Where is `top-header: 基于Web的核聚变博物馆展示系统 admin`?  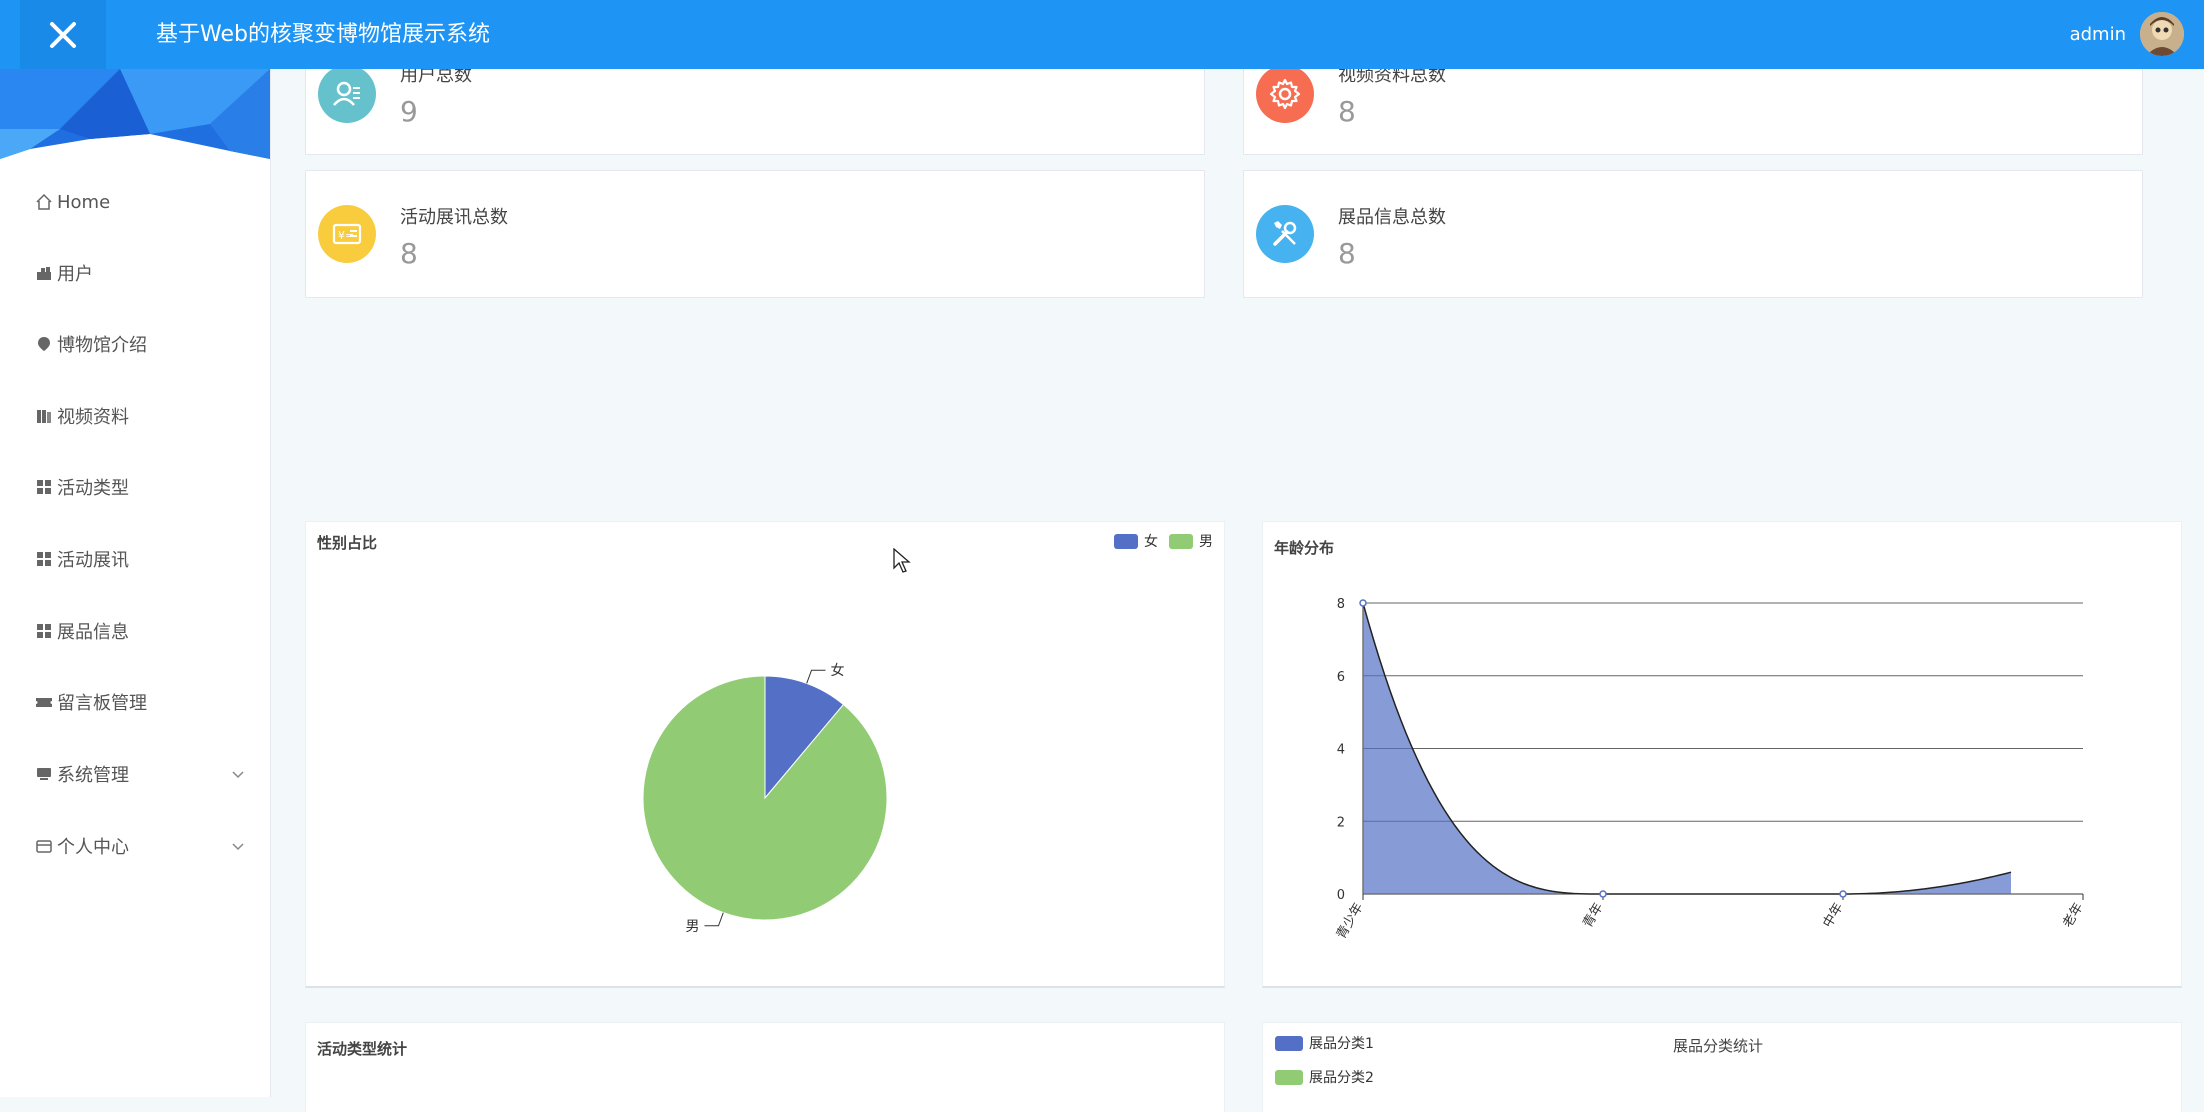 top-header: 基于Web的核聚变博物馆展示系统 admin is located at coordinates (1102, 34).